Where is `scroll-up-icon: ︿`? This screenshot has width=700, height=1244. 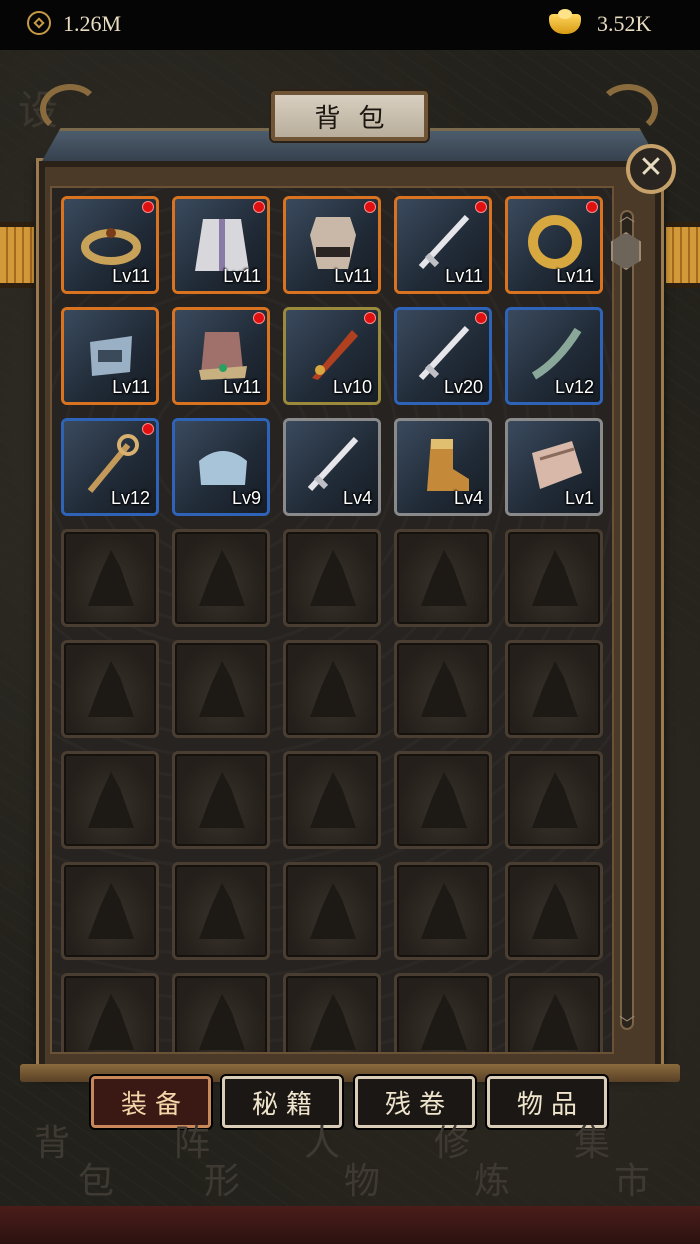 scroll-up-icon: ︿ is located at coordinates (627, 216).